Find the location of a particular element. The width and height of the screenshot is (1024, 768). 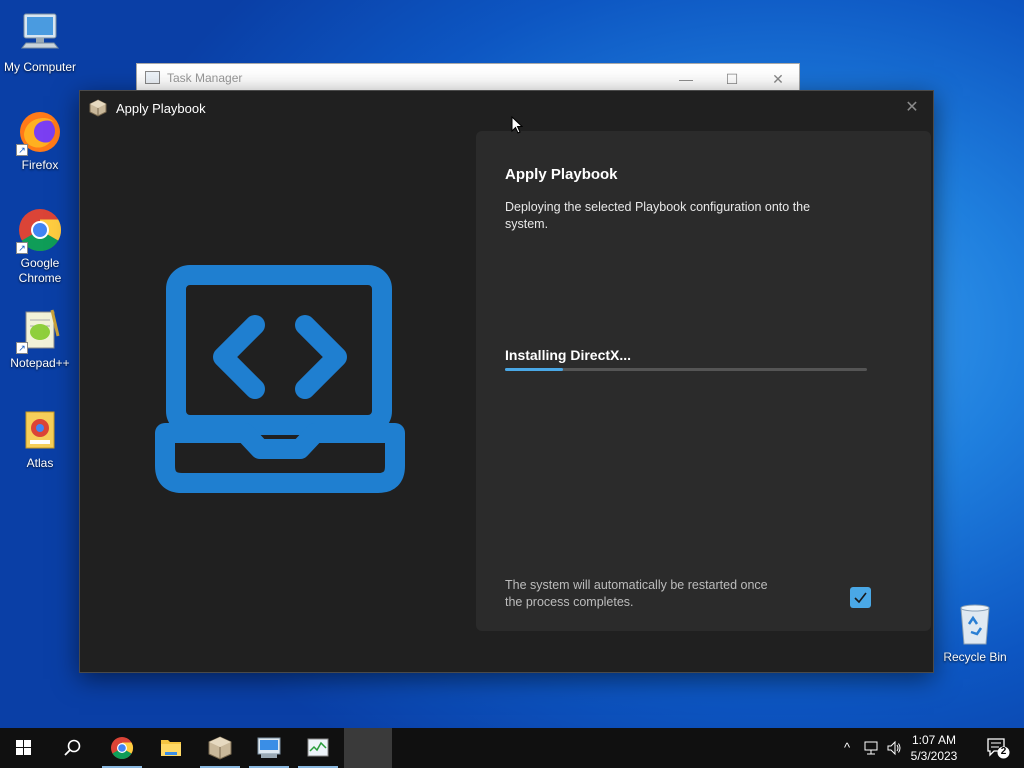

search-icon is located at coordinates (72, 747).